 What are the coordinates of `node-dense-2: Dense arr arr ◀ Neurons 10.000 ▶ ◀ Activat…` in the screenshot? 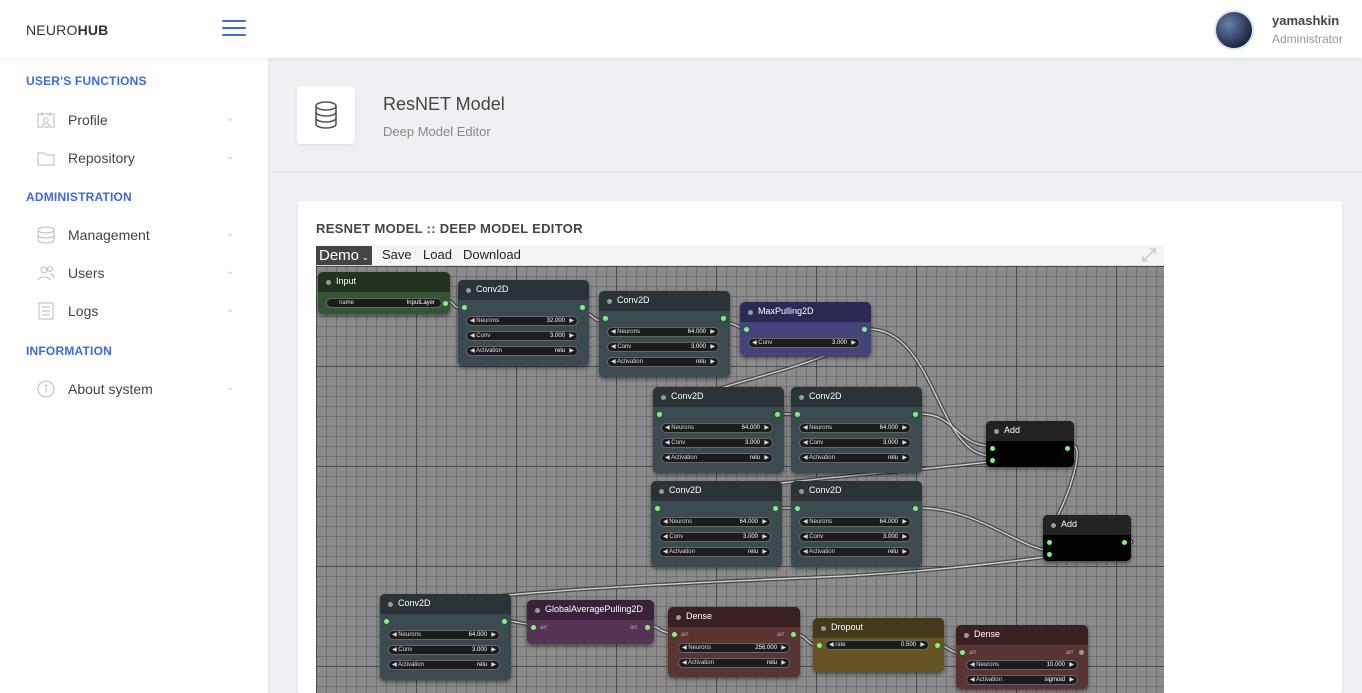 It's located at (1022, 657).